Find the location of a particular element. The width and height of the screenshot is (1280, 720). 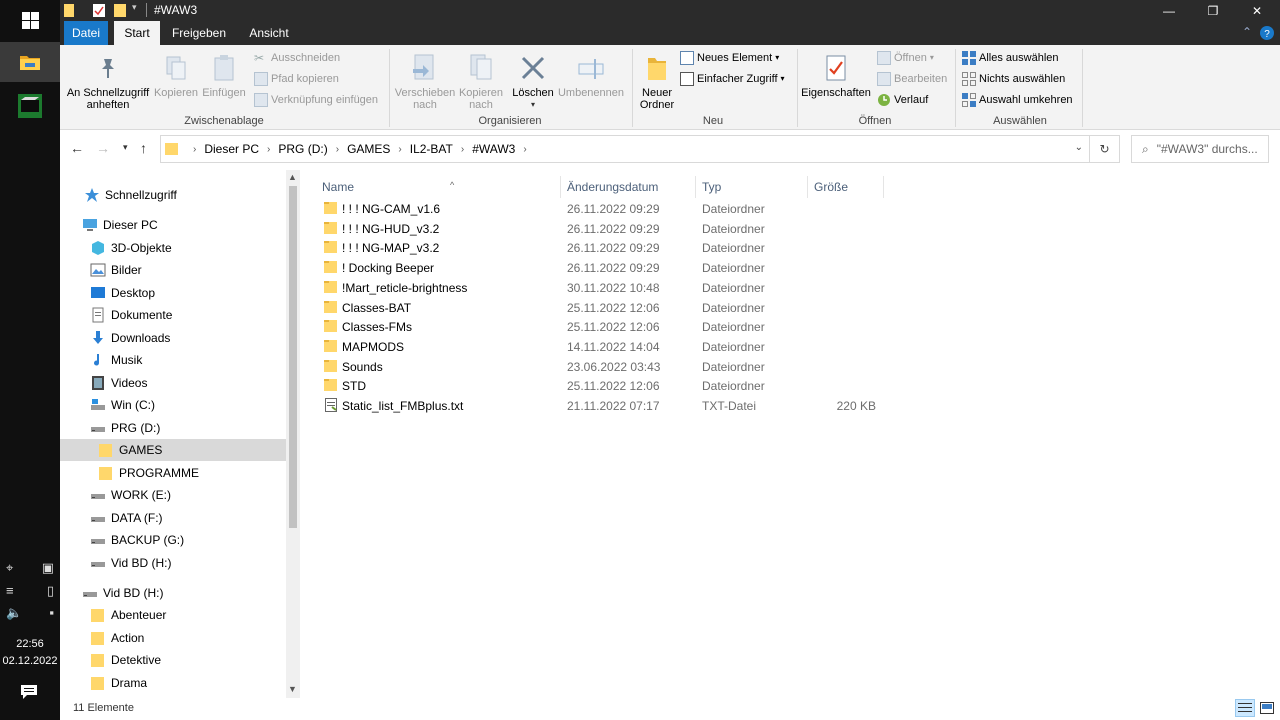

nav-item-games: GAMES is located at coordinates (173, 450).